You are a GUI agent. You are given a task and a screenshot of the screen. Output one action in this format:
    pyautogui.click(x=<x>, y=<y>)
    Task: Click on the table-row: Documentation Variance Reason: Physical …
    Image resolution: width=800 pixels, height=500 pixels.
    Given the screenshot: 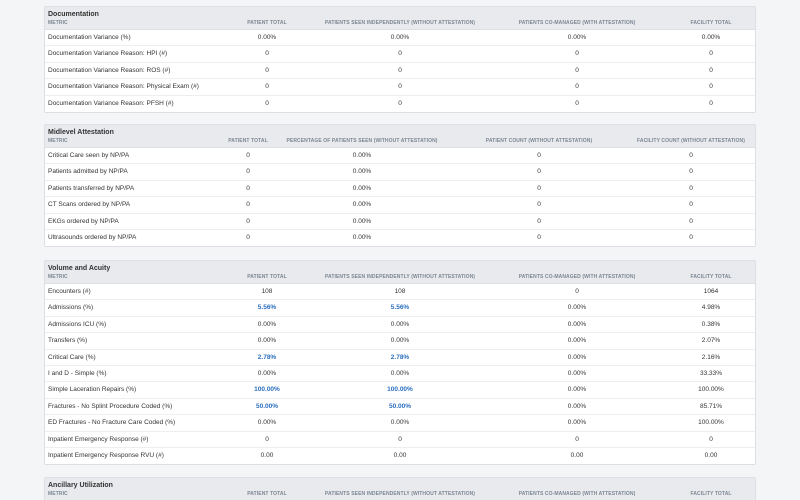 What is the action you would take?
    pyautogui.click(x=400, y=87)
    